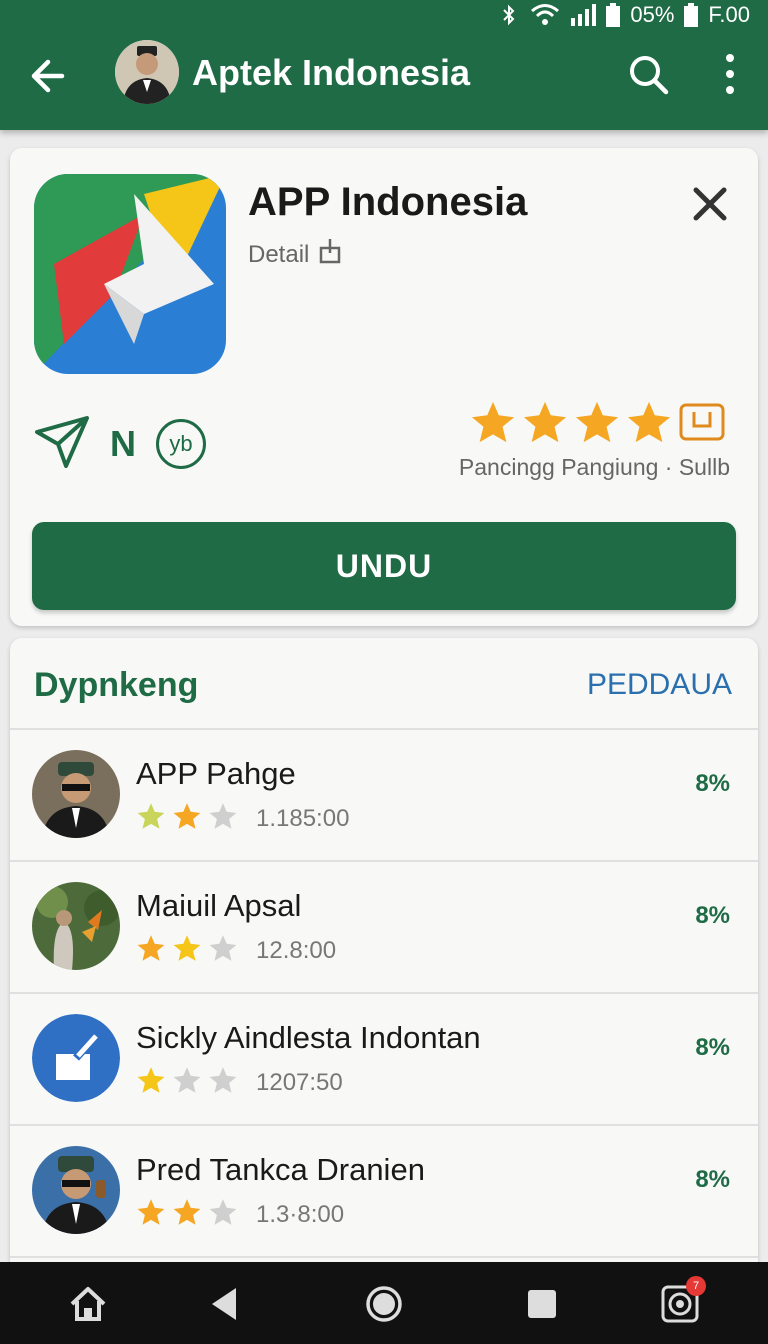 This screenshot has height=1344, width=768. What do you see at coordinates (696, 1286) in the screenshot?
I see `notification-badge: 7` at bounding box center [696, 1286].